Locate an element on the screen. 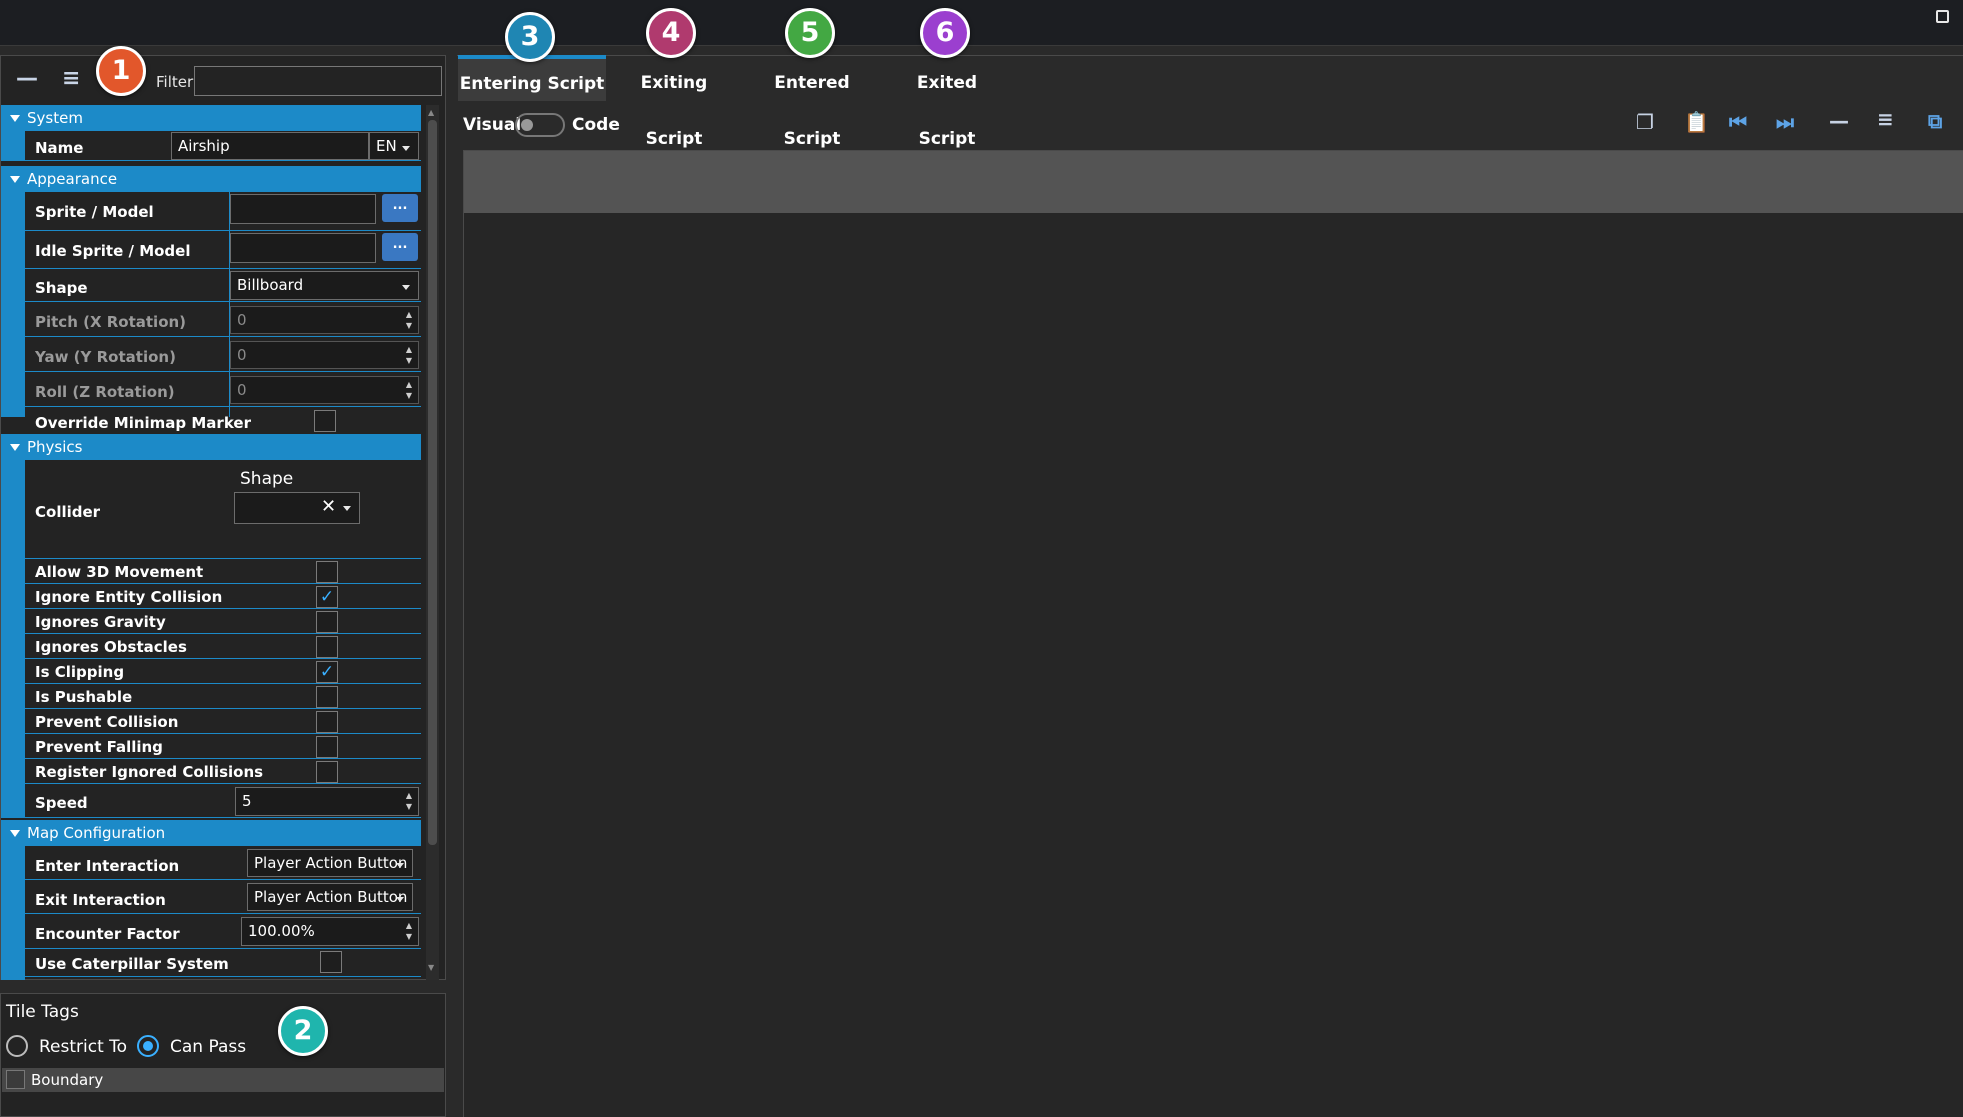 The width and height of the screenshot is (1963, 1117). collider-shape-dropdown: ✕ is located at coordinates (297, 508).